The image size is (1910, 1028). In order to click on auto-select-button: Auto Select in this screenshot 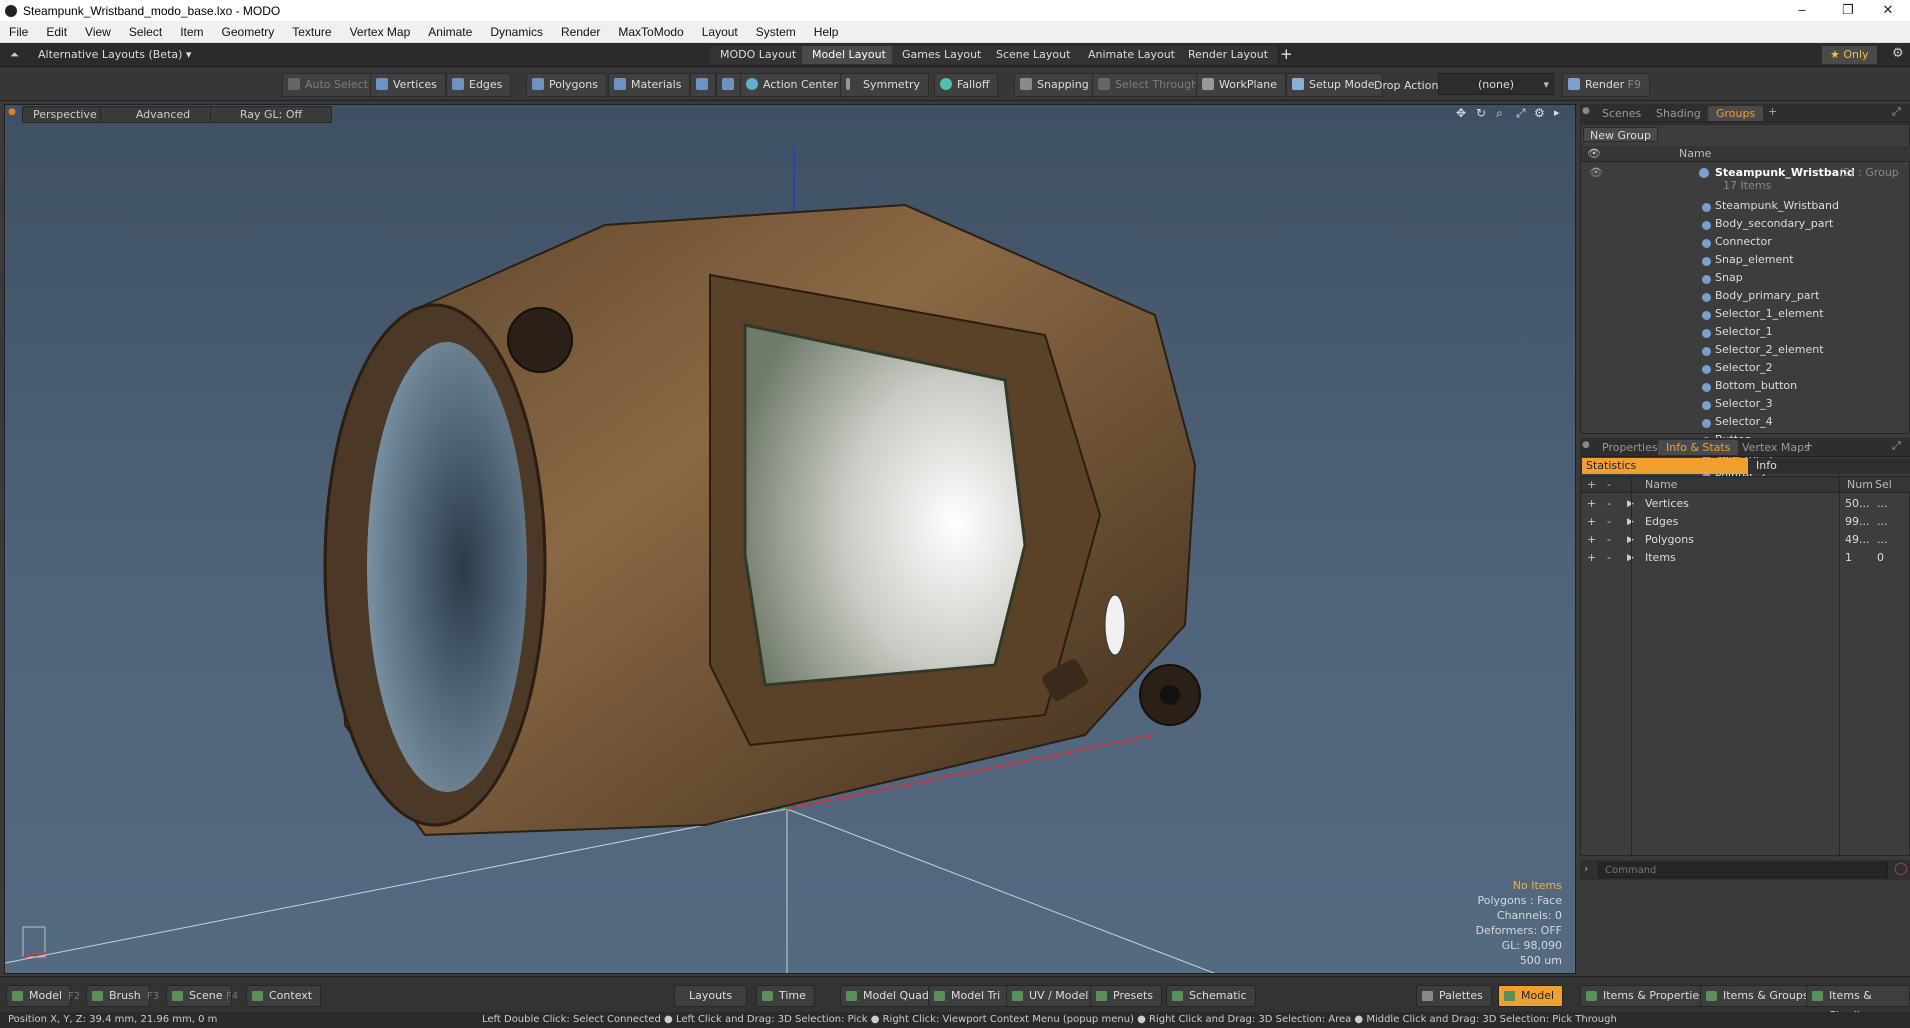, I will do `click(329, 85)`.